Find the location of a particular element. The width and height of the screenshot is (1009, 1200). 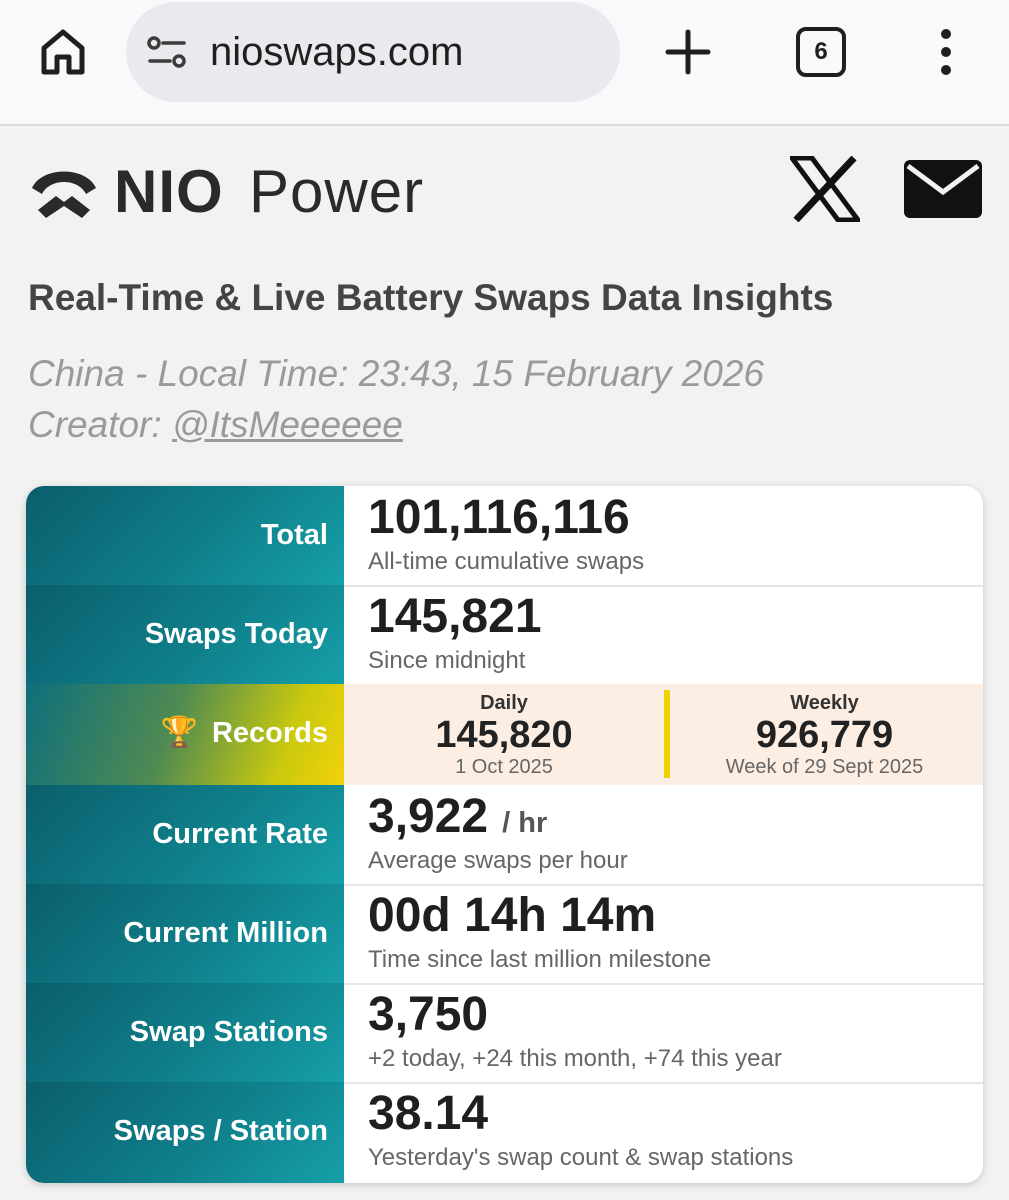

site-settings-icon is located at coordinates (167, 52).